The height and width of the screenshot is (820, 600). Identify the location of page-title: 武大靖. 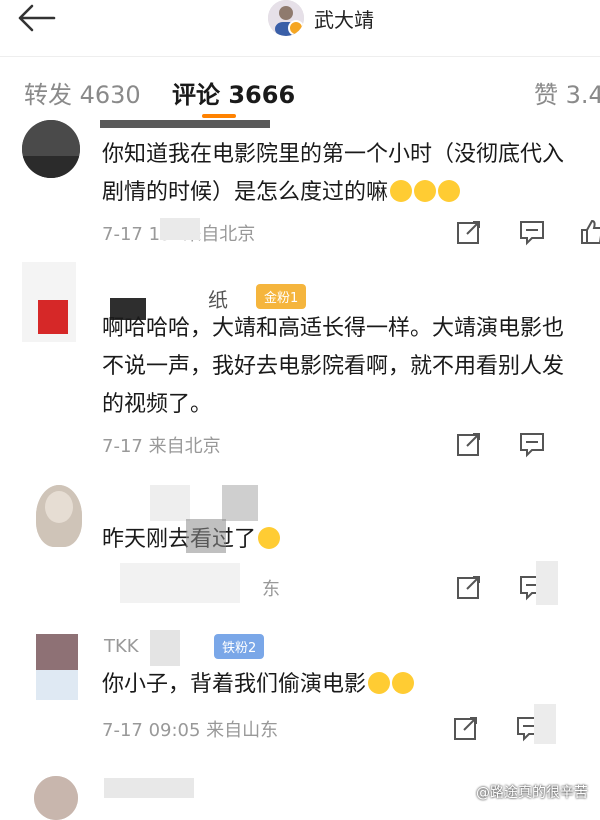
(344, 20).